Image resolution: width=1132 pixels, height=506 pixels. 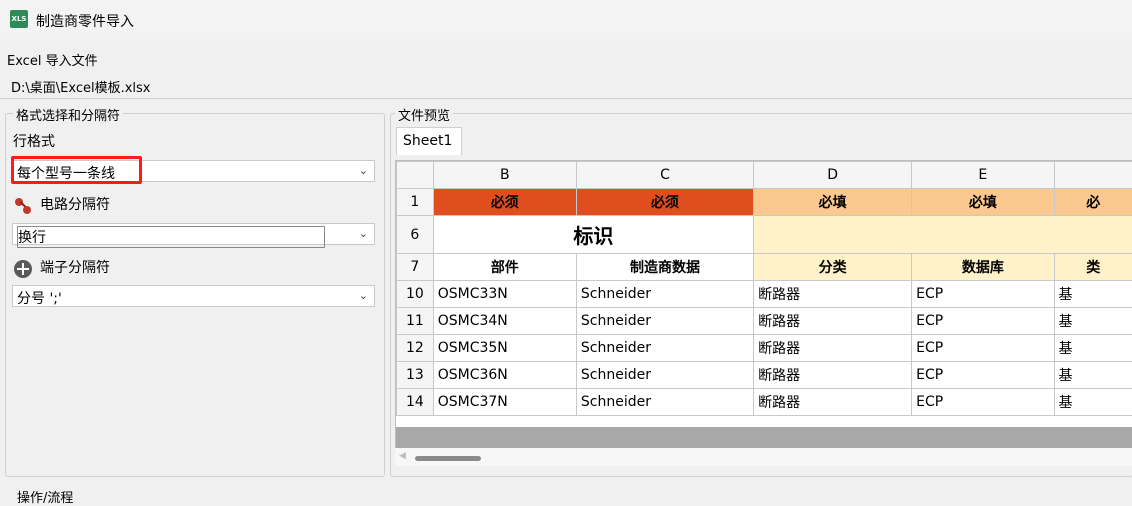 I want to click on table-row: 12 OSMC35N Schneider 断路器 ECP 基, so click(x=764, y=348).